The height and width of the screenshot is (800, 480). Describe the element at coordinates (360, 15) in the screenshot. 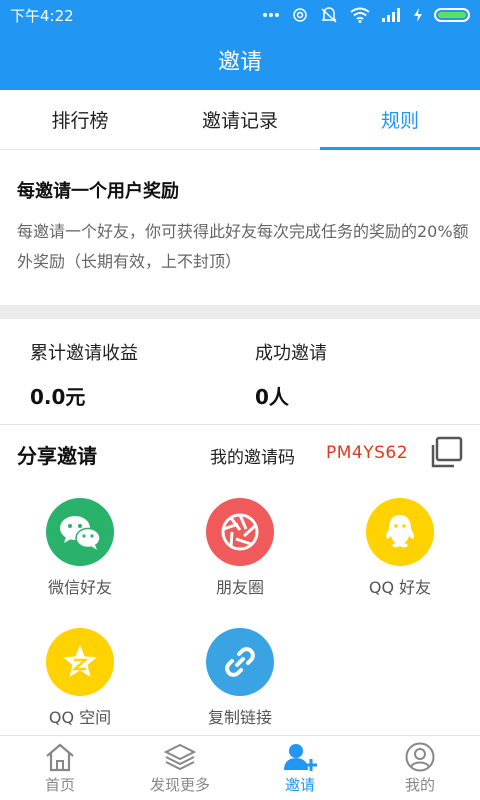

I see `wifi-icon` at that location.